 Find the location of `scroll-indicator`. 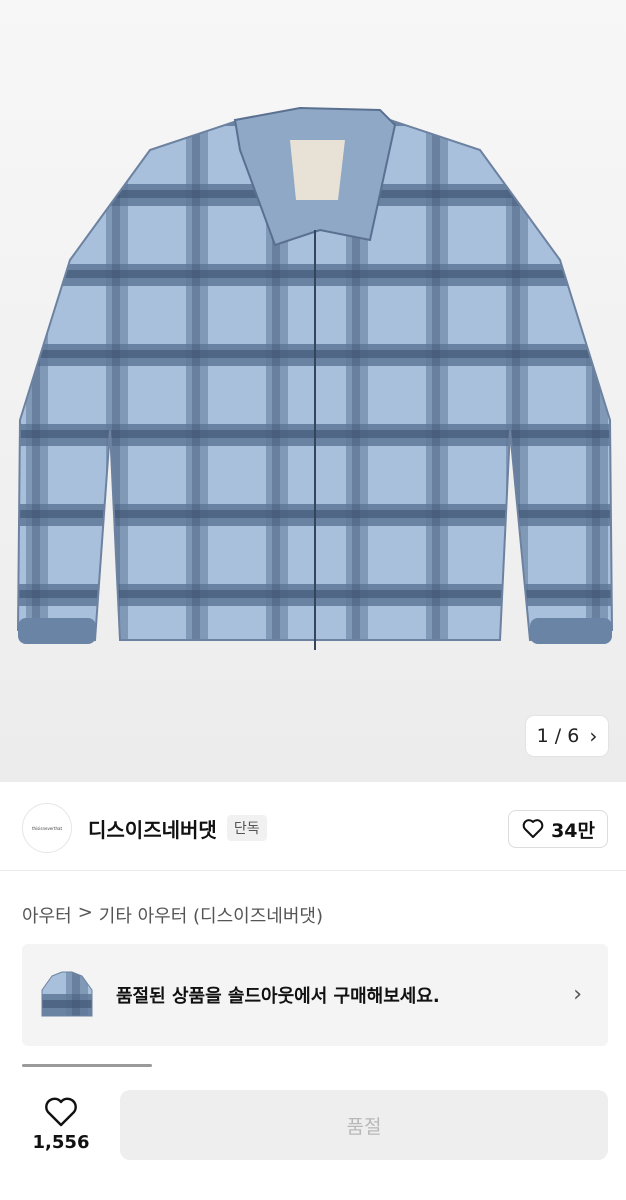

scroll-indicator is located at coordinates (87, 1065).